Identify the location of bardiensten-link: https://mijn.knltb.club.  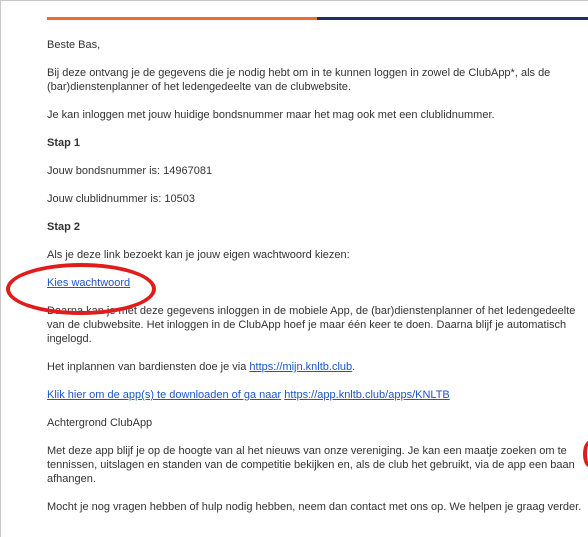
(300, 367).